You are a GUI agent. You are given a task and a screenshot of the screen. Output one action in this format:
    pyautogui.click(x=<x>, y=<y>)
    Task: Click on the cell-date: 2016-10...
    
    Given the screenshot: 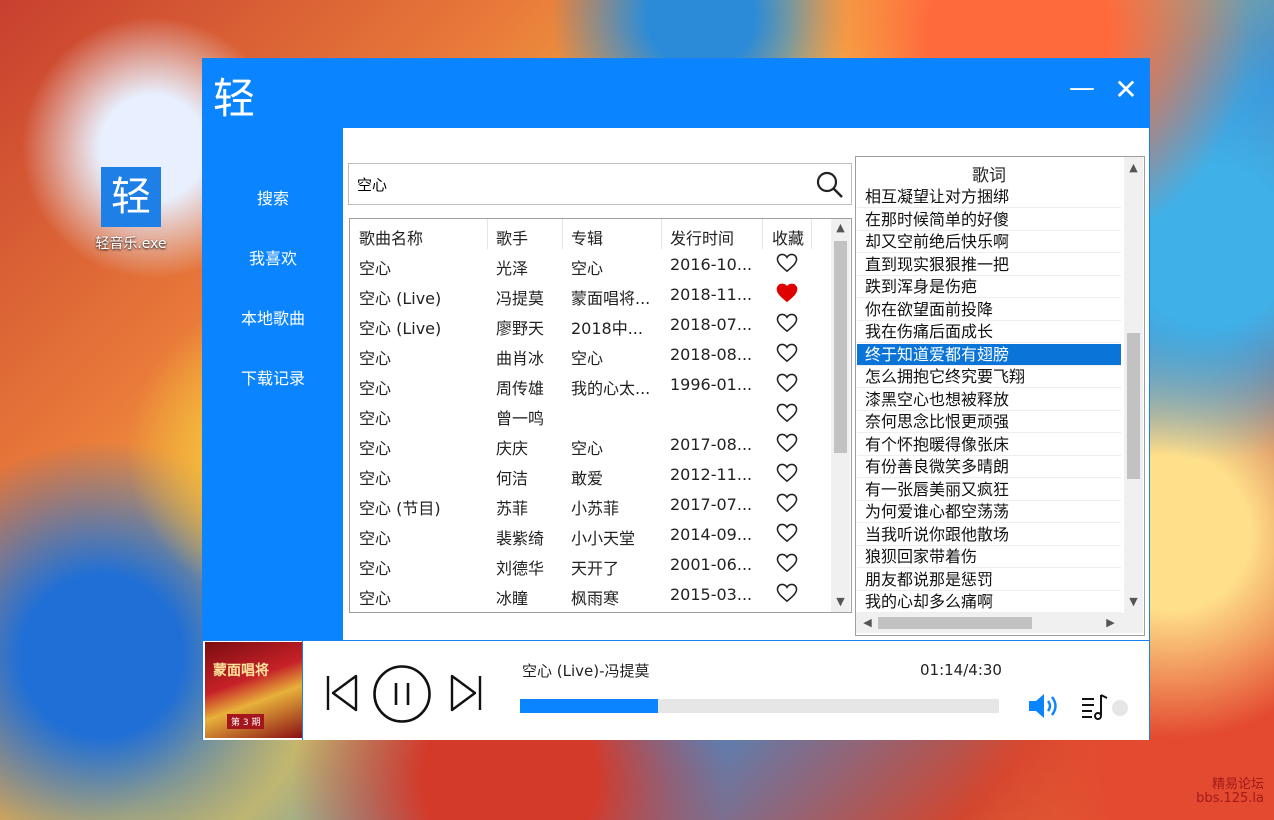 What is the action you would take?
    pyautogui.click(x=711, y=264)
    